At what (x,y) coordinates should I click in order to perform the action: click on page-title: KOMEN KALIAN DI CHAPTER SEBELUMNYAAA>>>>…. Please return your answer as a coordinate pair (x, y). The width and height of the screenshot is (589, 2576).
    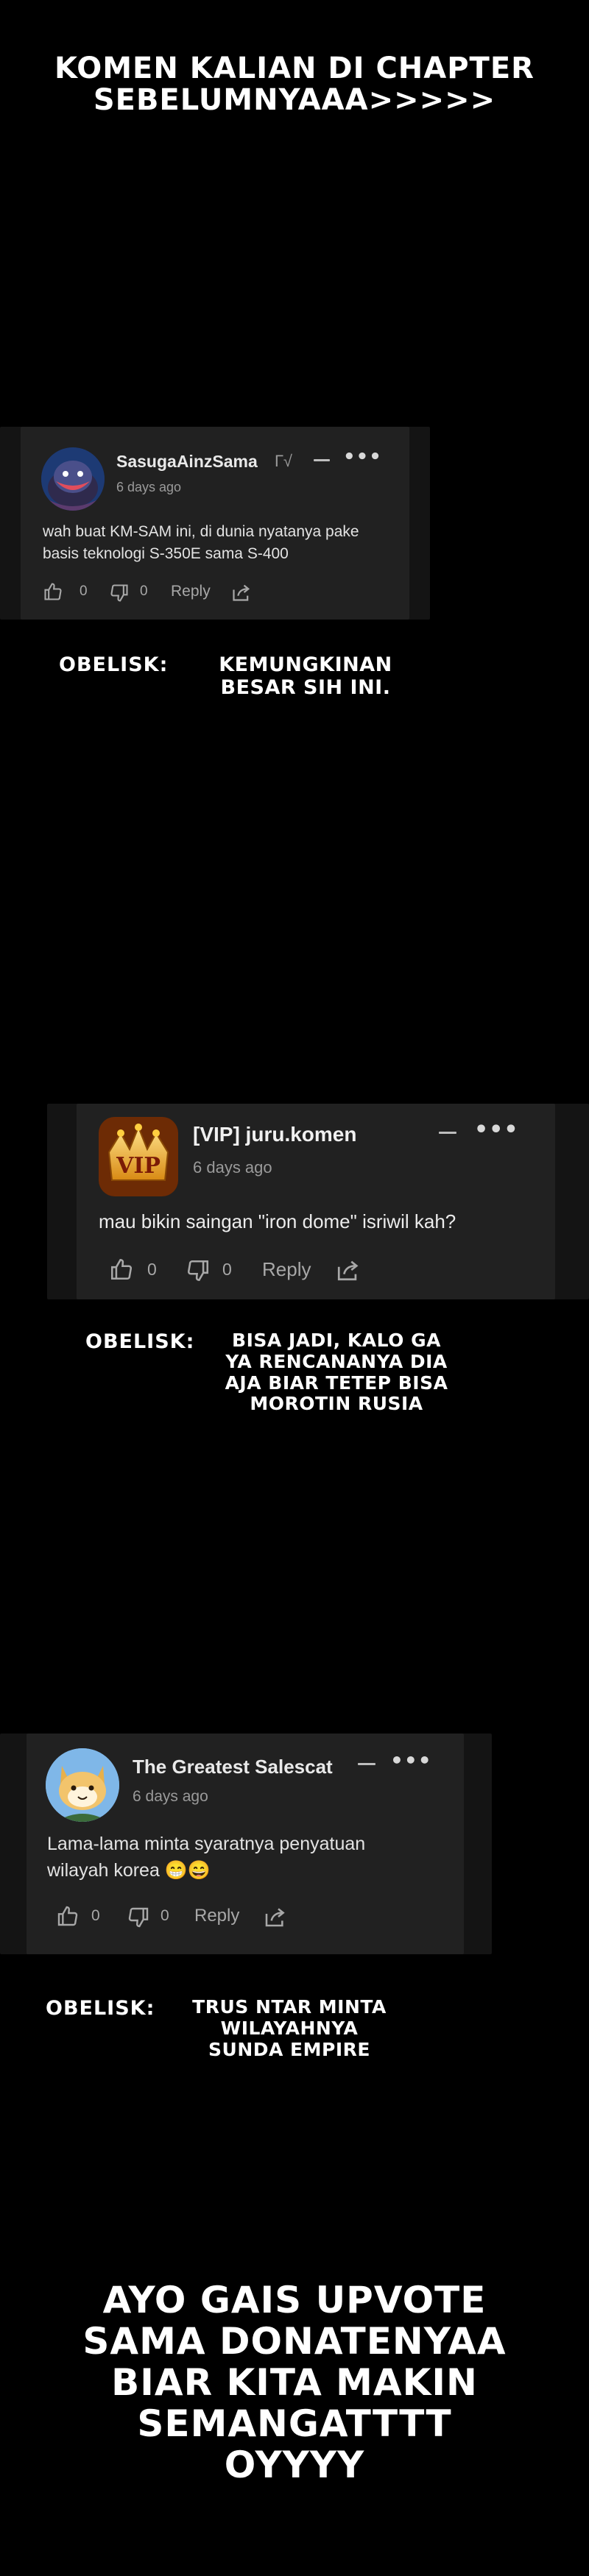
    Looking at the image, I should click on (294, 85).